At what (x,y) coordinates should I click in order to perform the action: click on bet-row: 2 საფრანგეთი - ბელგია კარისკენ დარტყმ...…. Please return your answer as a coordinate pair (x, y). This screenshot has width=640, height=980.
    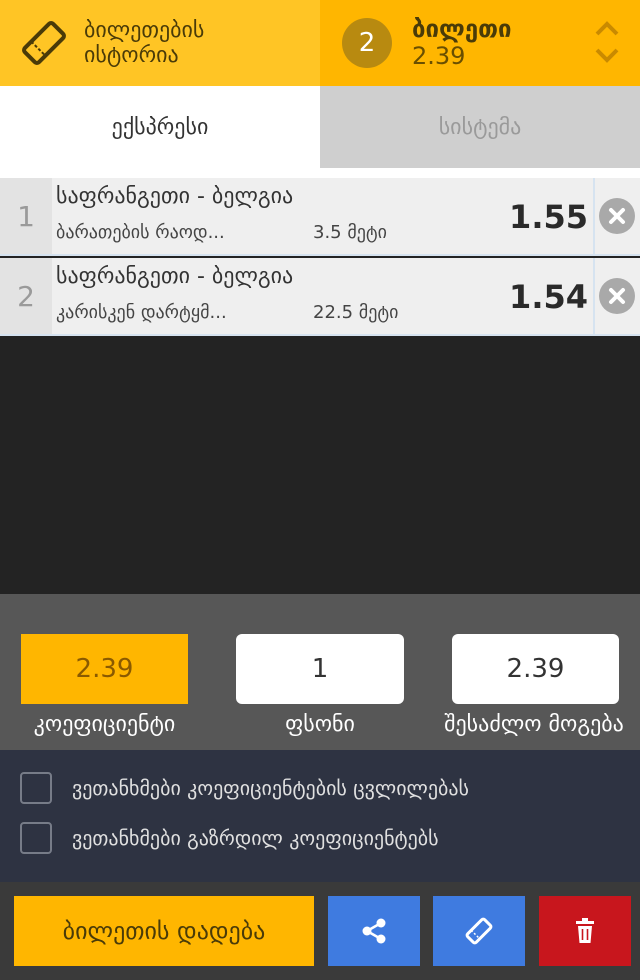
    Looking at the image, I should click on (320, 297).